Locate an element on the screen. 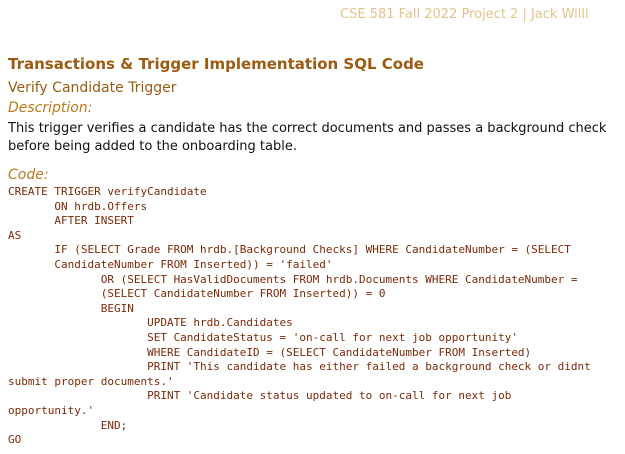 The height and width of the screenshot is (454, 625). code-line: opportunity.' is located at coordinates (51, 410).